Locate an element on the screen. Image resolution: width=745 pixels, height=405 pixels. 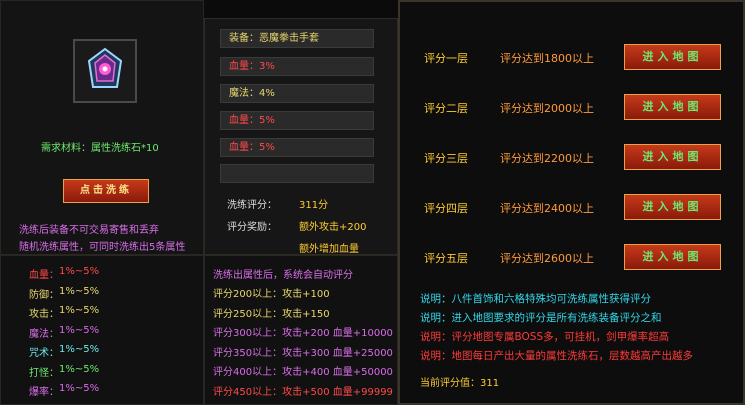
warning-text-1: 洗练后装备不可交易寄售和丢弃 is located at coordinates (89, 230).